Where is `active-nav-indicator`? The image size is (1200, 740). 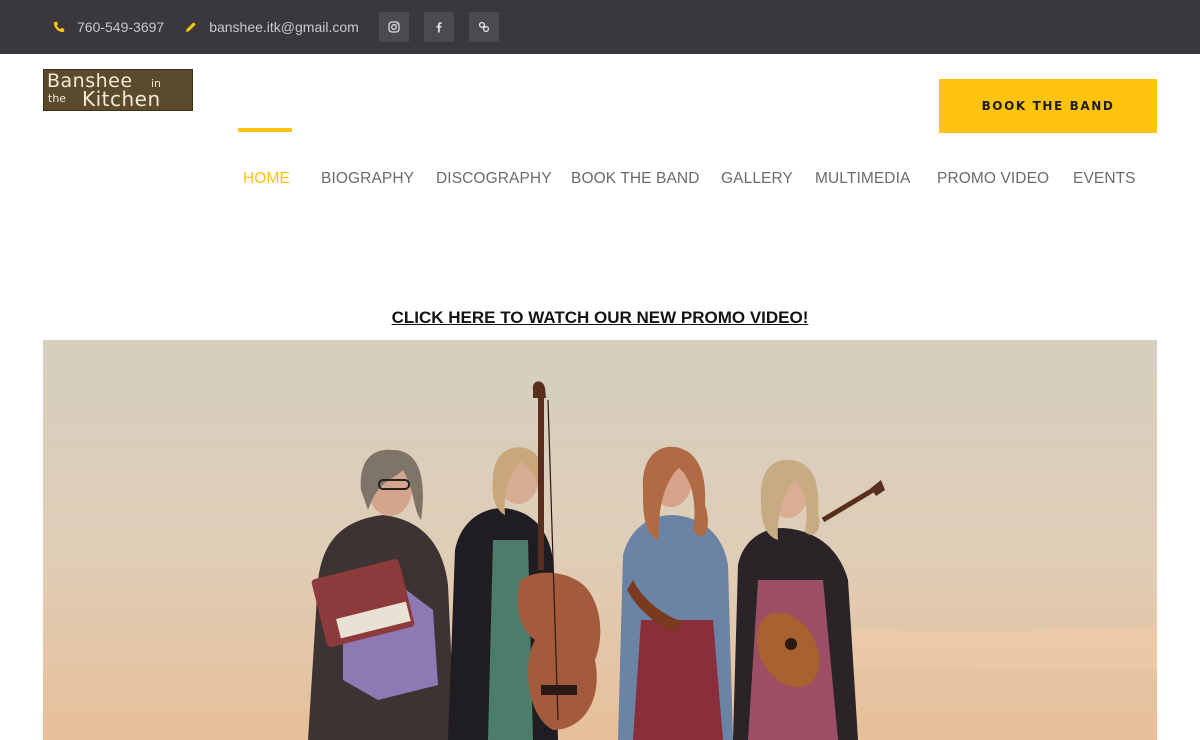 active-nav-indicator is located at coordinates (265, 130).